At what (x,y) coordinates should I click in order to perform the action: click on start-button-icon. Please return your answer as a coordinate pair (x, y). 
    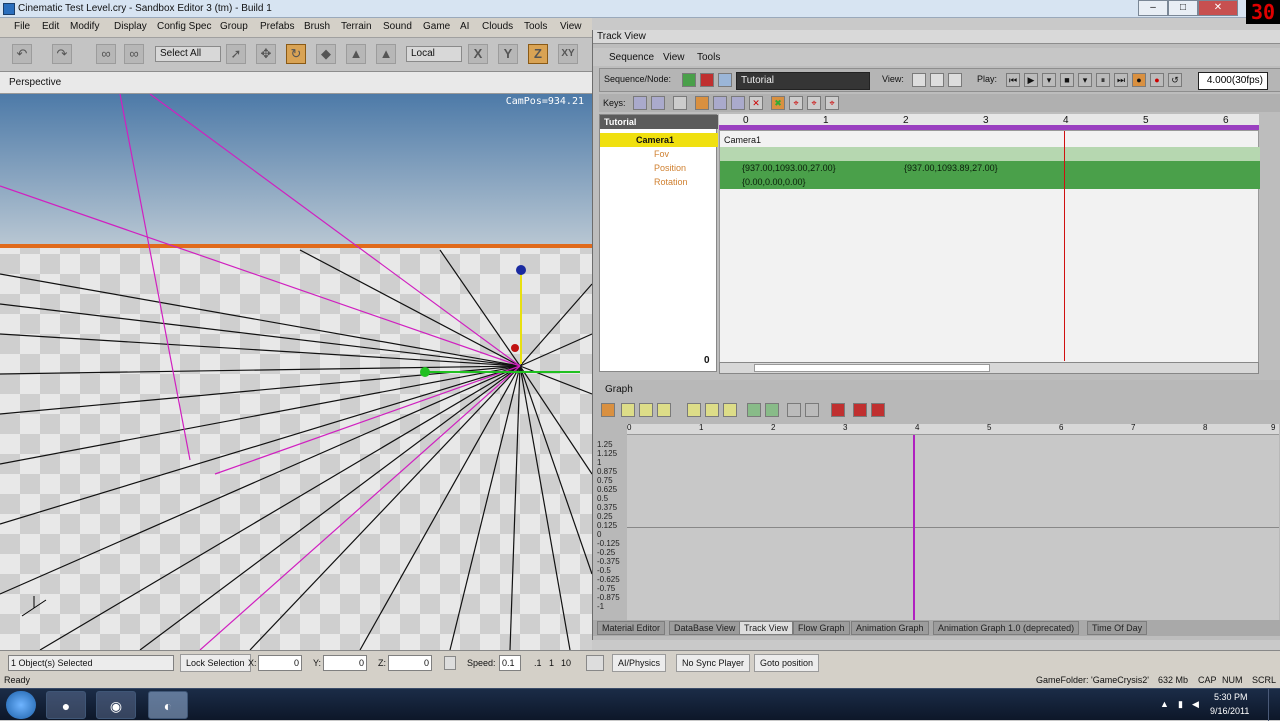
    Looking at the image, I should click on (21, 705).